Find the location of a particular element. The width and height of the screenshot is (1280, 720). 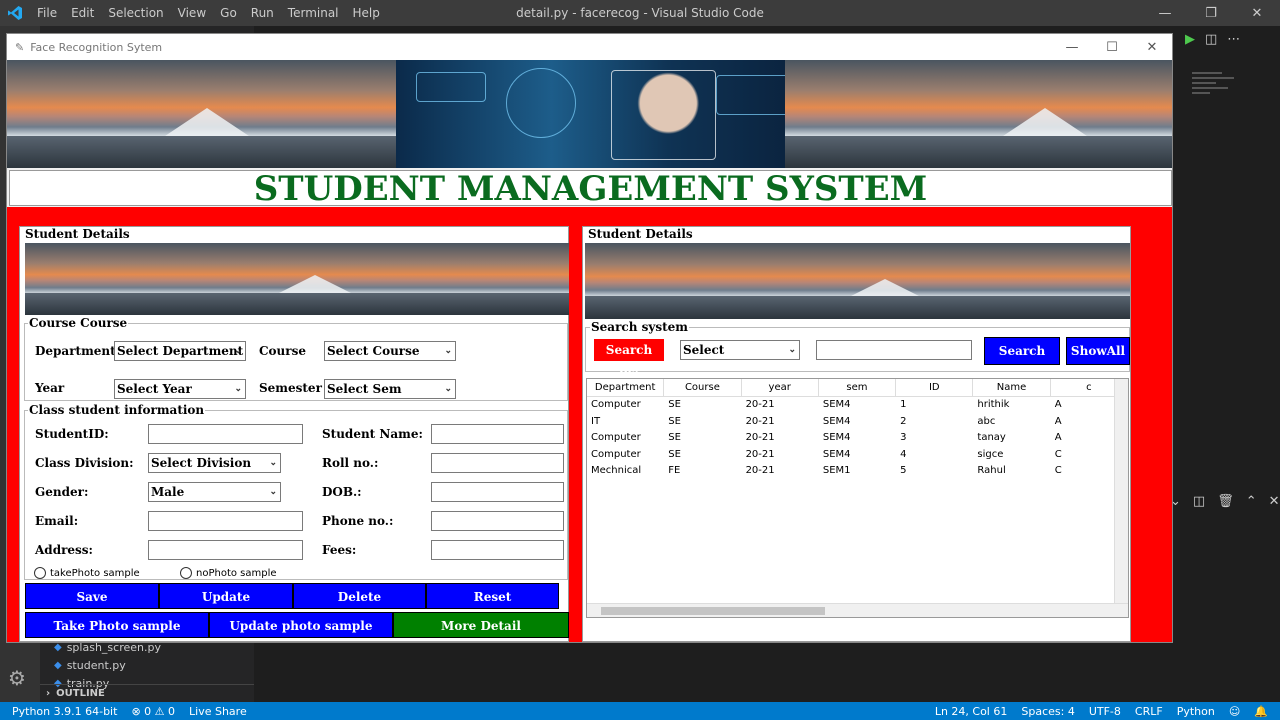

reset-button: Reset is located at coordinates (492, 596).